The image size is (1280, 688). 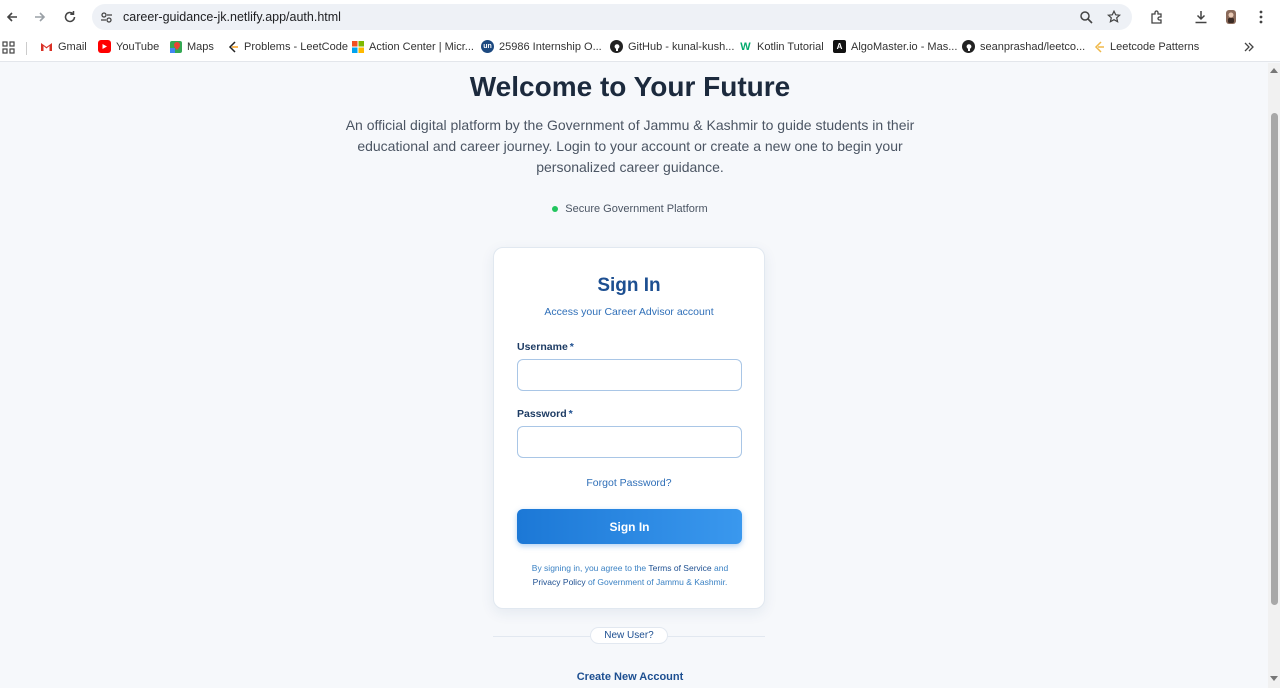 What do you see at coordinates (200, 46) in the screenshot?
I see `bookmark-label: Maps` at bounding box center [200, 46].